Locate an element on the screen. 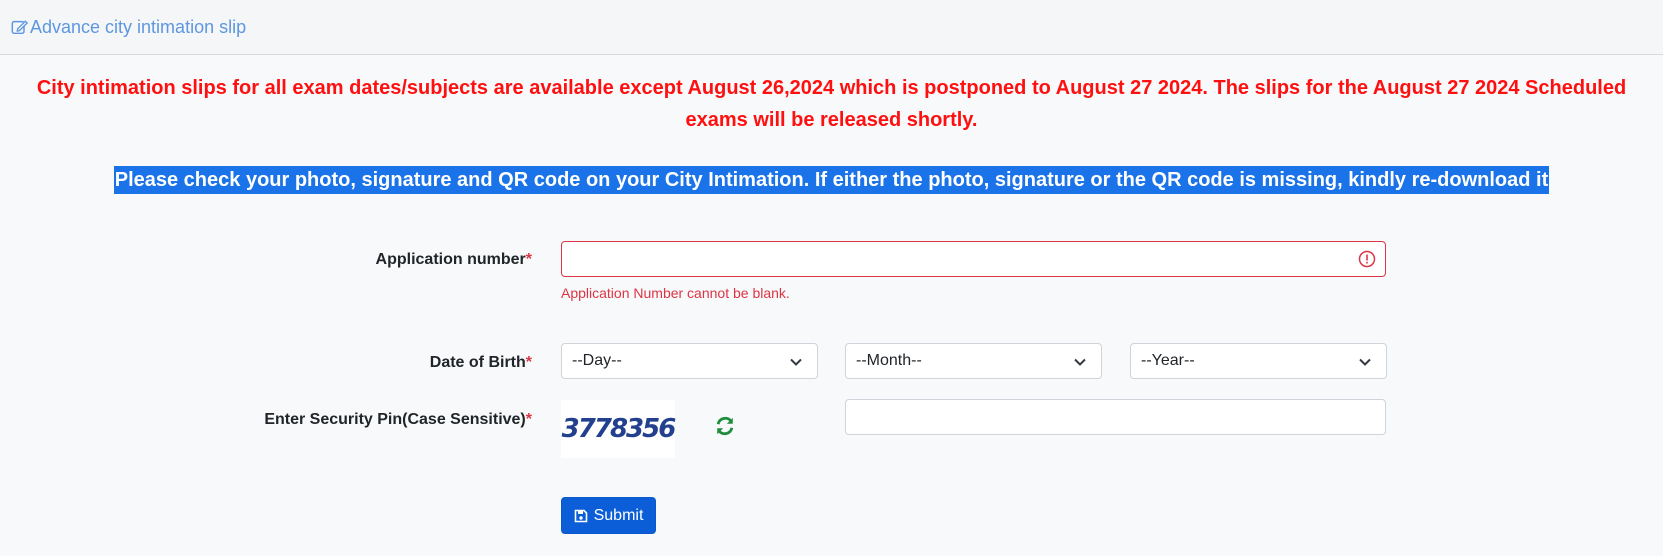 This screenshot has height=556, width=1663. captcha-image: 3778356 is located at coordinates (618, 429).